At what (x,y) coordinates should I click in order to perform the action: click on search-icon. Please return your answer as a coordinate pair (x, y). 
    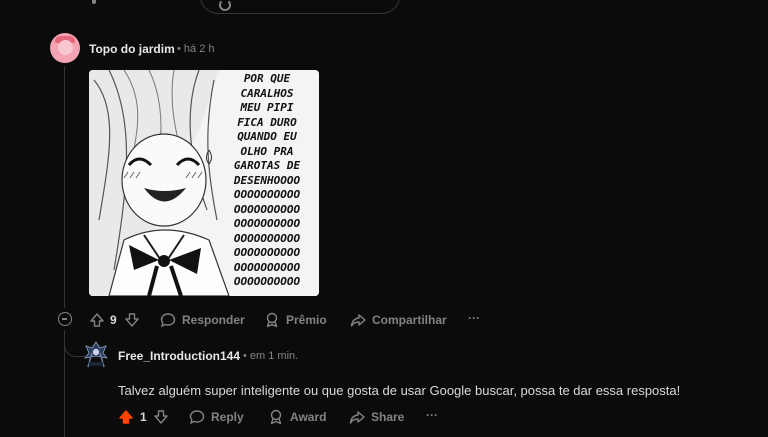
    Looking at the image, I should click on (225, 5).